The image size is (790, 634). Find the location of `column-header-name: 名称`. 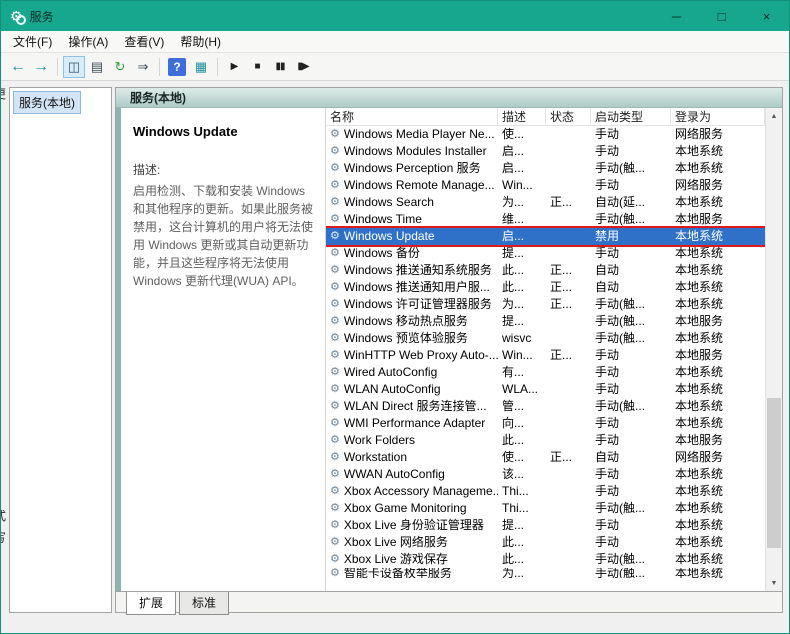

column-header-name: 名称 is located at coordinates (412, 116).